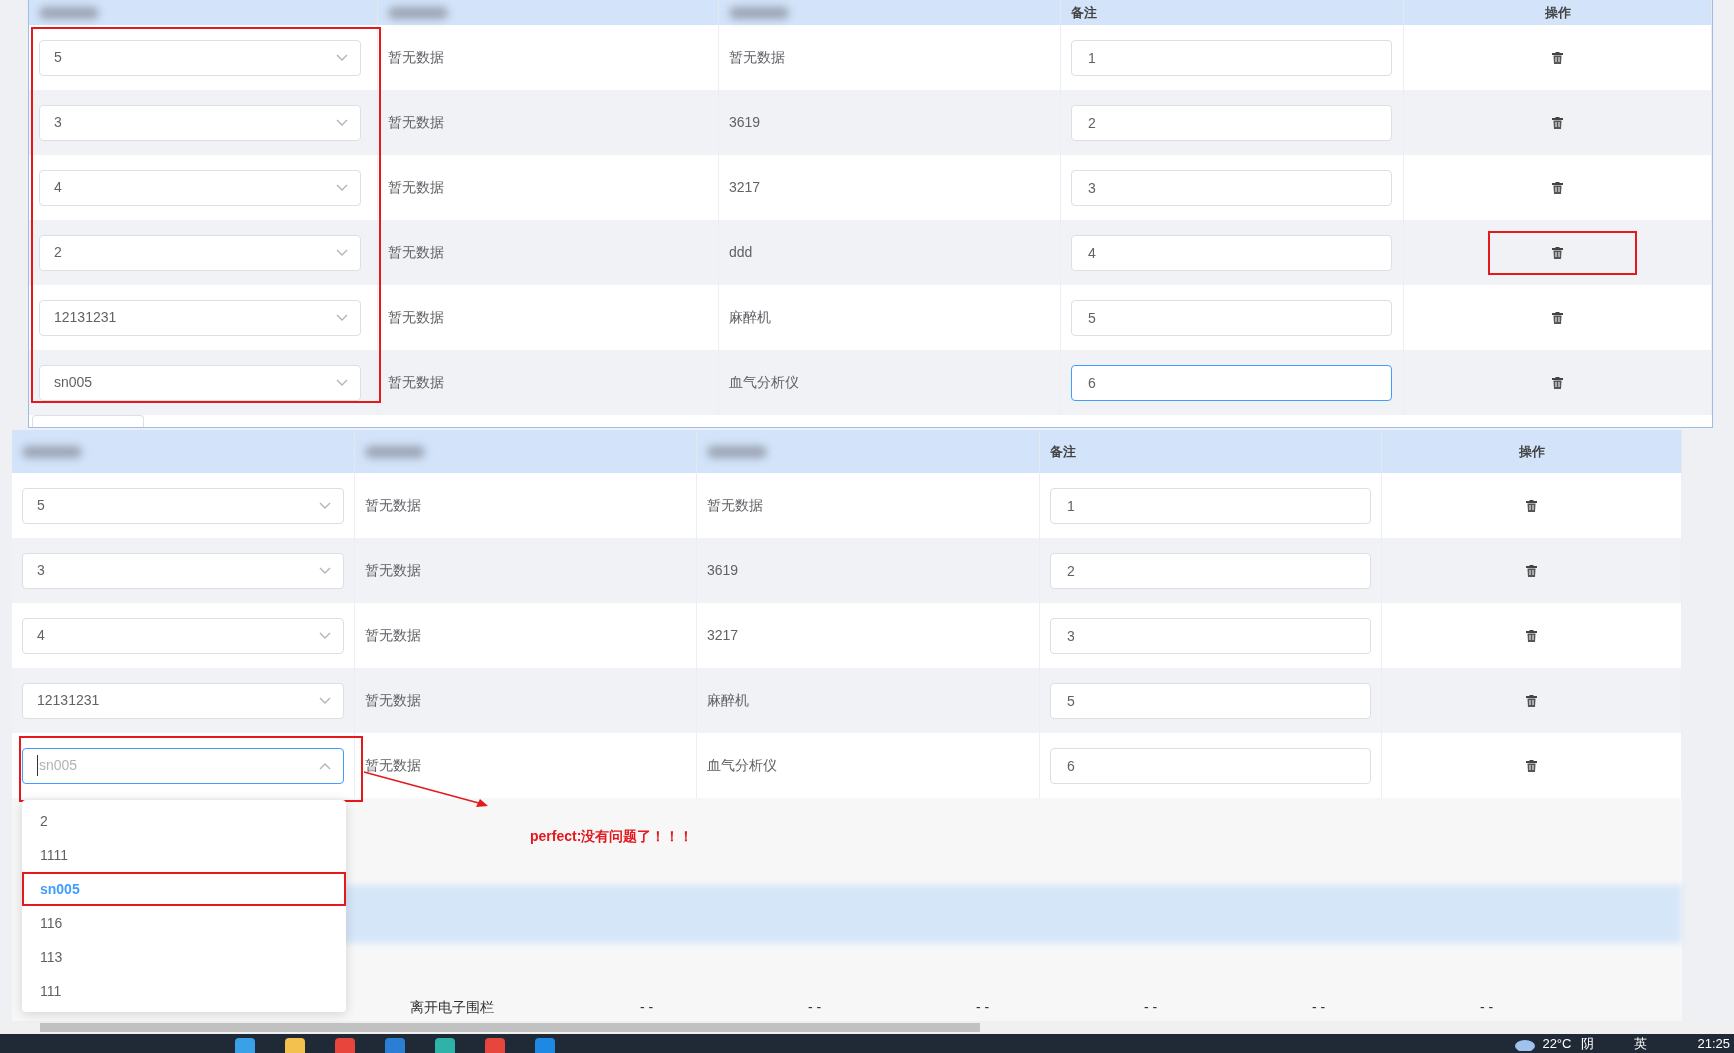 The image size is (1734, 1053). I want to click on annotation-text: perfect:没有问题了！！！, so click(612, 836).